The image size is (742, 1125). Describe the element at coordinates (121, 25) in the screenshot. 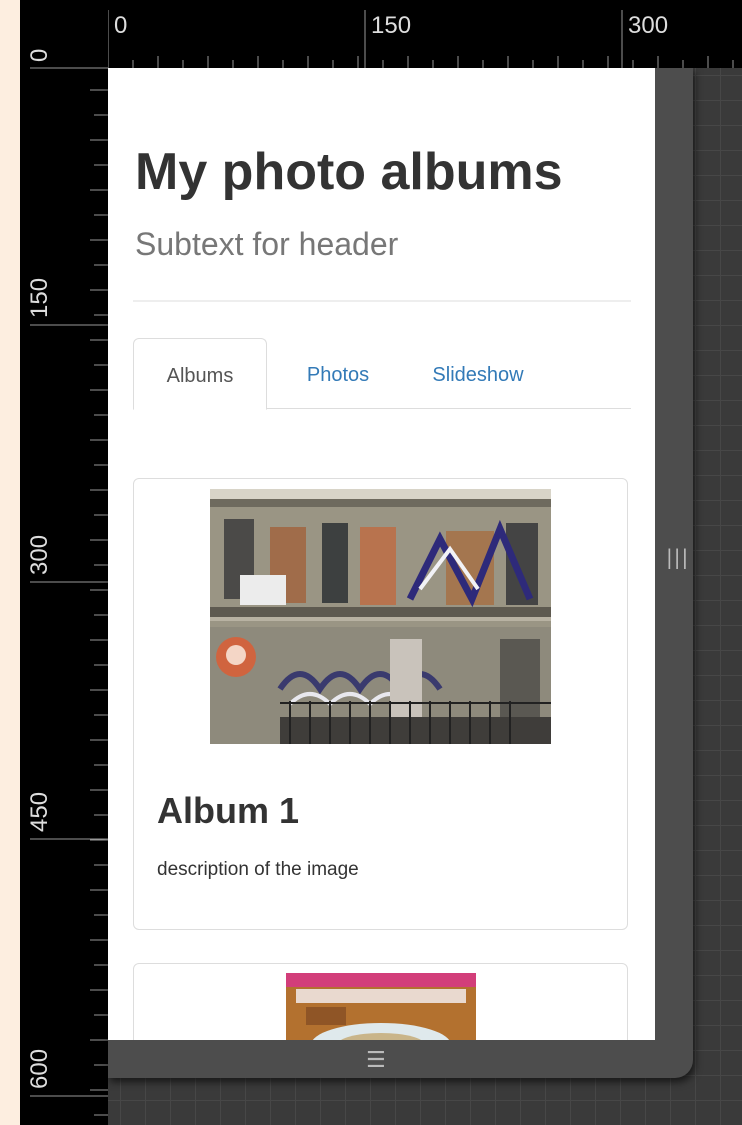

I see `ruler-label-0: 0` at that location.